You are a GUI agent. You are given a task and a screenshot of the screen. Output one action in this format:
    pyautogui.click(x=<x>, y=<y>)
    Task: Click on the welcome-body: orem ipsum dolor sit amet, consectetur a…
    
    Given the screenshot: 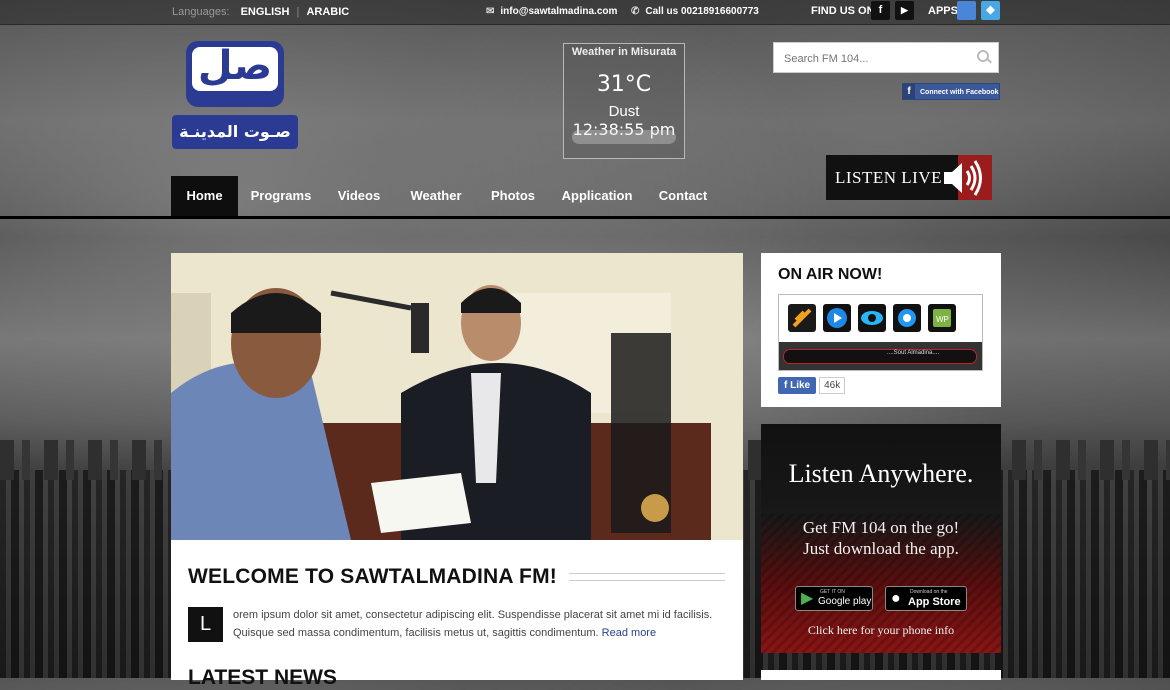 What is the action you would take?
    pyautogui.click(x=473, y=624)
    